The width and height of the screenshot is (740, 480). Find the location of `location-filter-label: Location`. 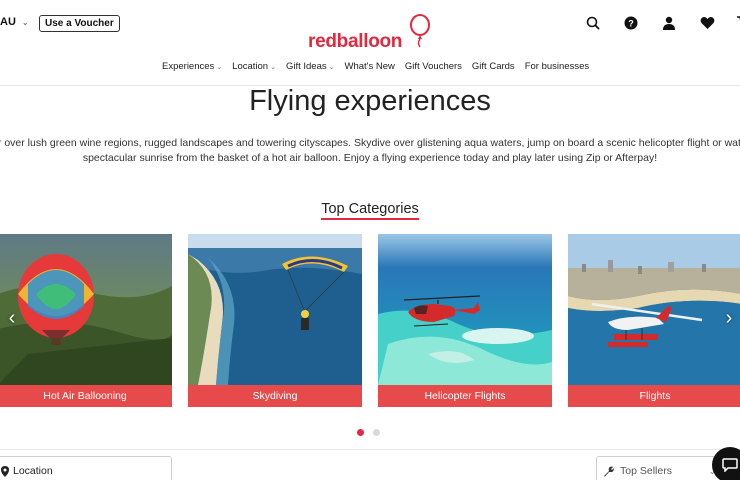

location-filter-label: Location is located at coordinates (33, 471).